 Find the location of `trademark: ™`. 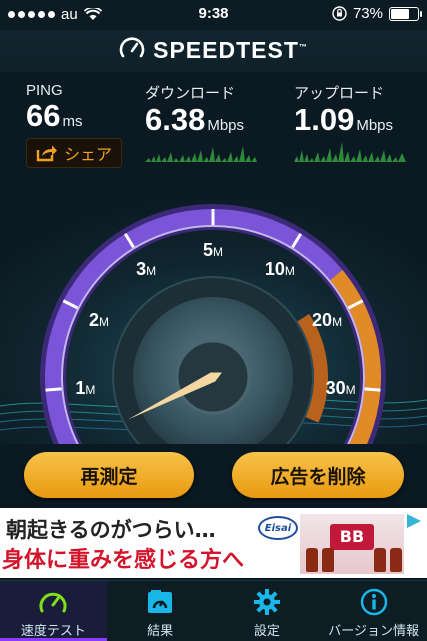

trademark: ™ is located at coordinates (303, 47).